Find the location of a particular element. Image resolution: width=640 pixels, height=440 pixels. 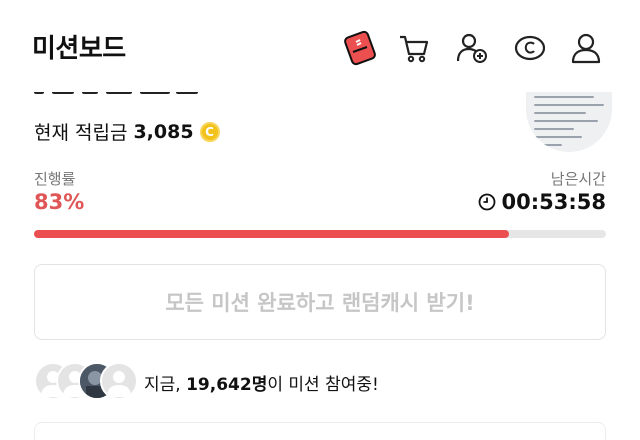

participants-prefix: 지금, is located at coordinates (165, 385).